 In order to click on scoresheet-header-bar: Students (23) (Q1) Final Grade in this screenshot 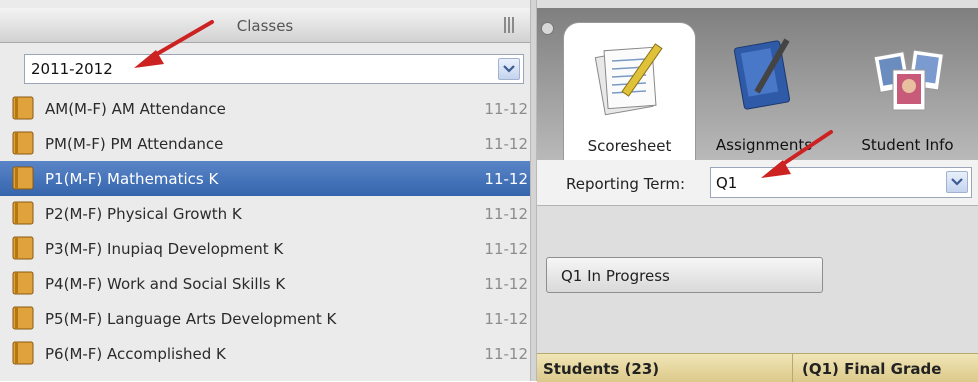, I will do `click(757, 367)`.